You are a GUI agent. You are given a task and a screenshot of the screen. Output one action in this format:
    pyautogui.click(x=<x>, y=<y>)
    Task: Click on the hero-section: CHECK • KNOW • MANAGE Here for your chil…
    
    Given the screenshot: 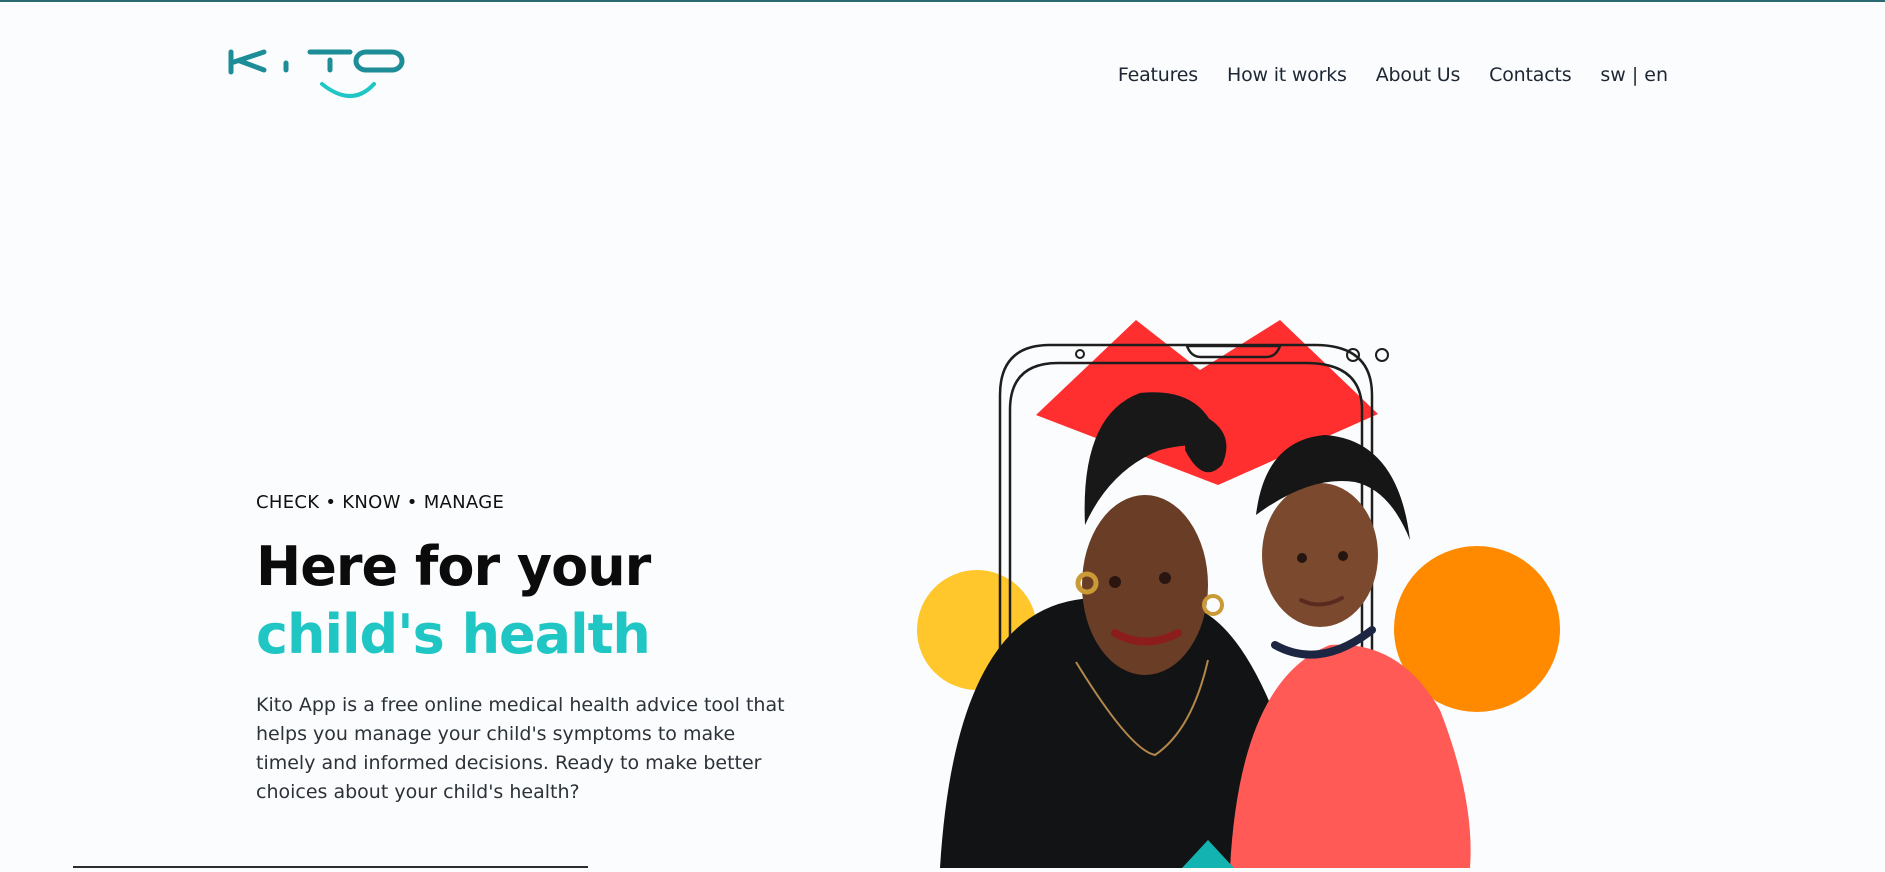 What is the action you would take?
    pyautogui.click(x=536, y=649)
    